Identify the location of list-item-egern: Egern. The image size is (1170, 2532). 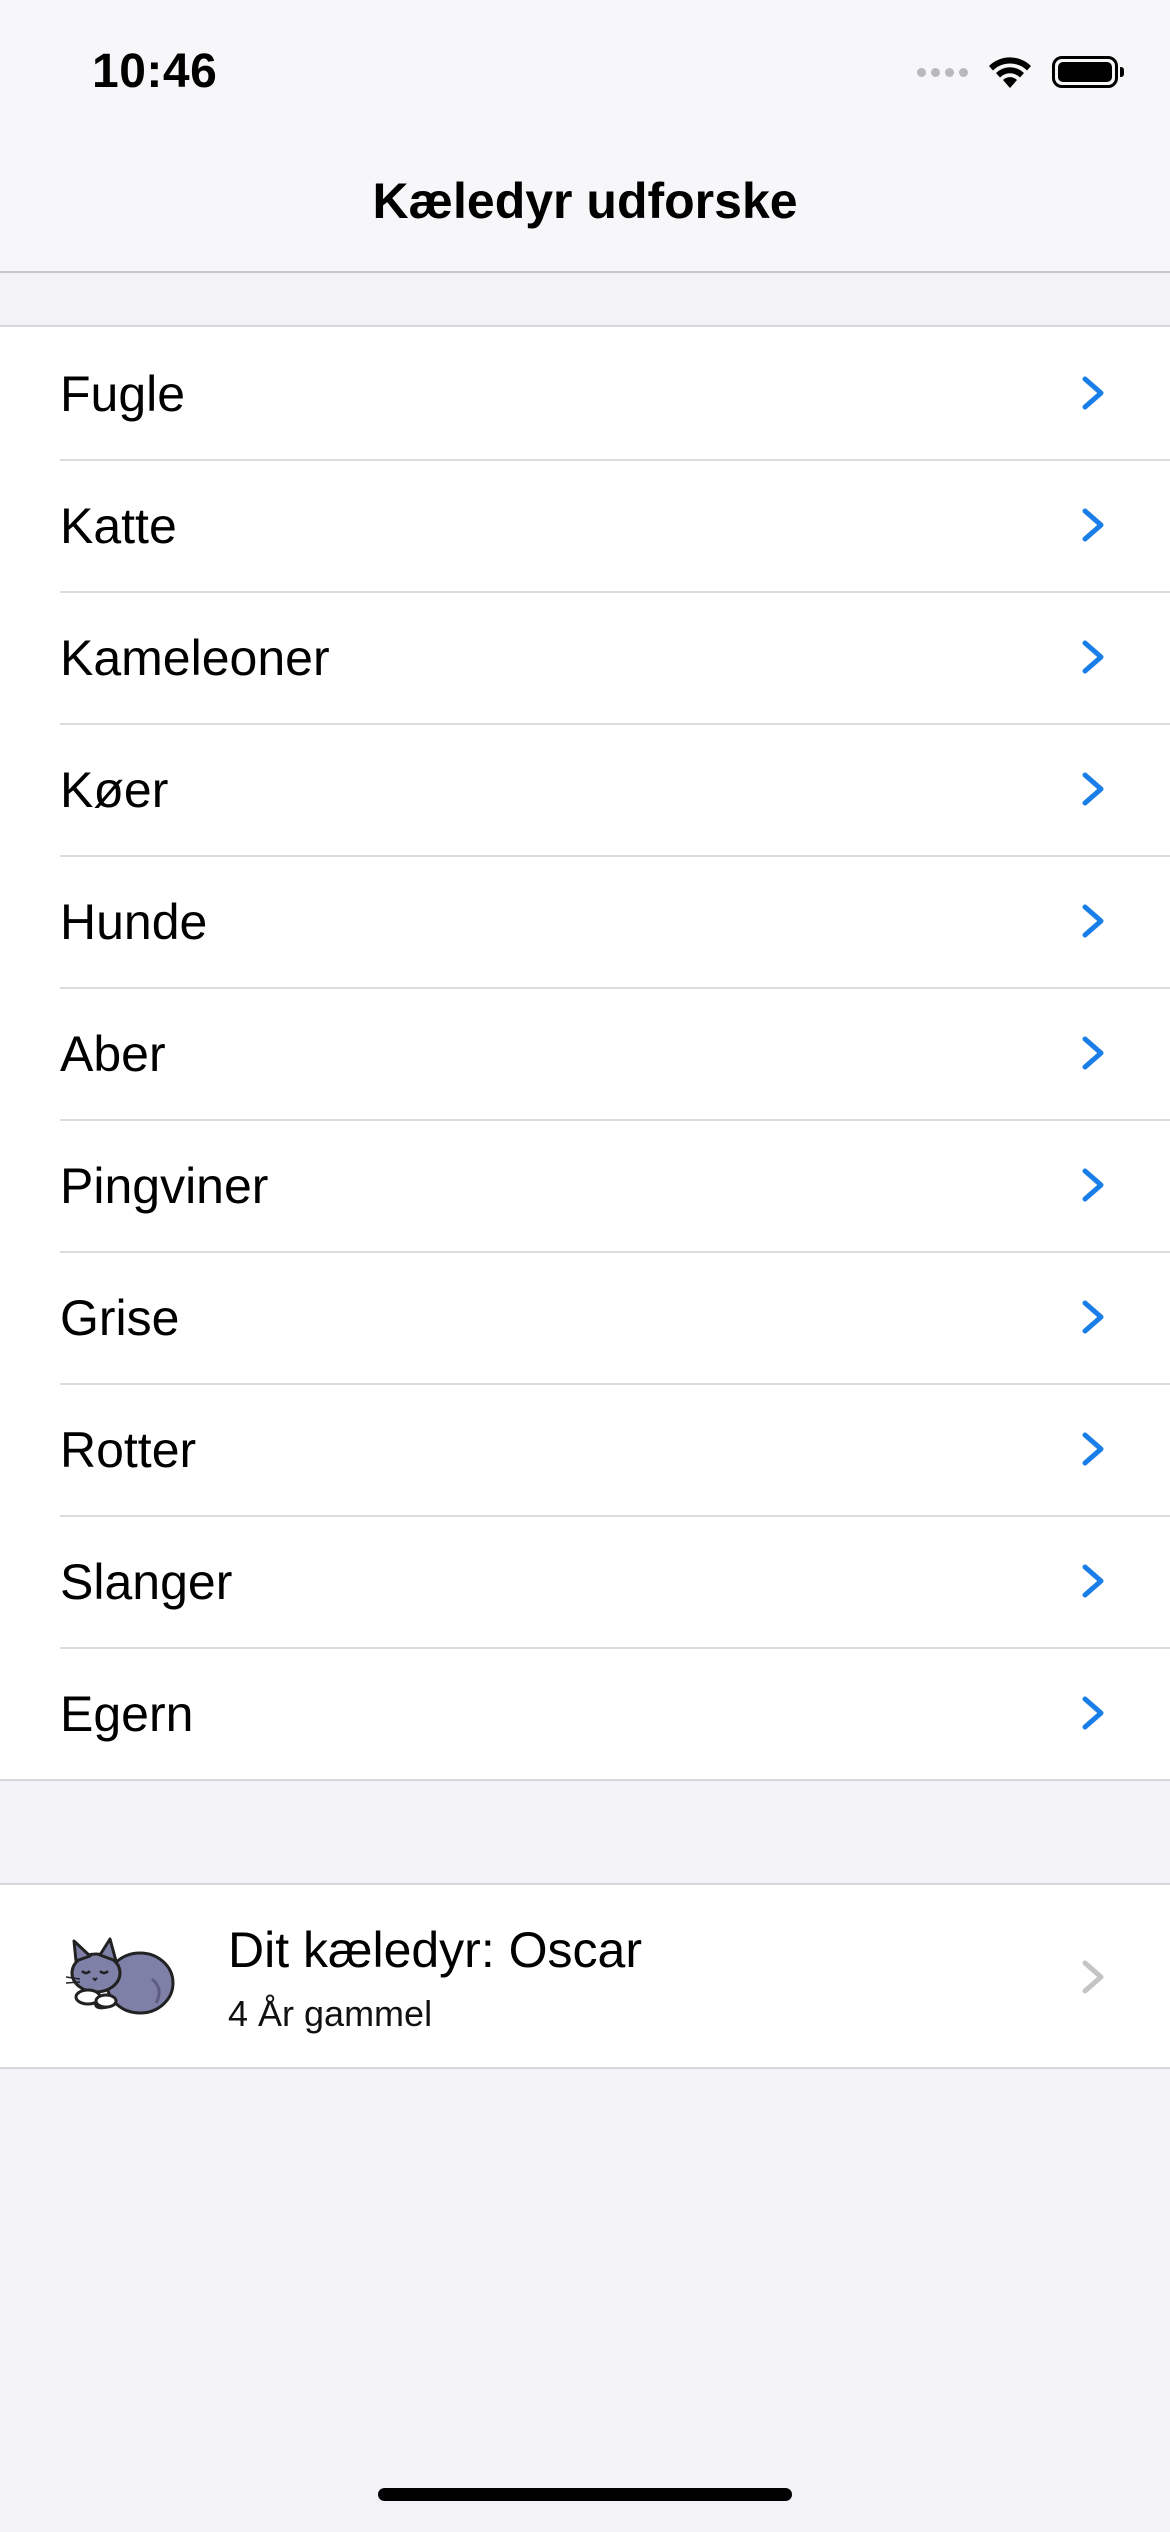
(585, 1713).